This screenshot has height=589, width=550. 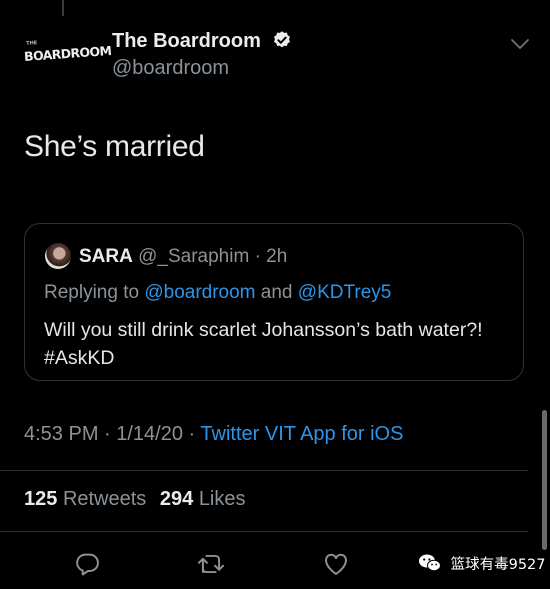 I want to click on tweet-text: She’s married, so click(x=114, y=146).